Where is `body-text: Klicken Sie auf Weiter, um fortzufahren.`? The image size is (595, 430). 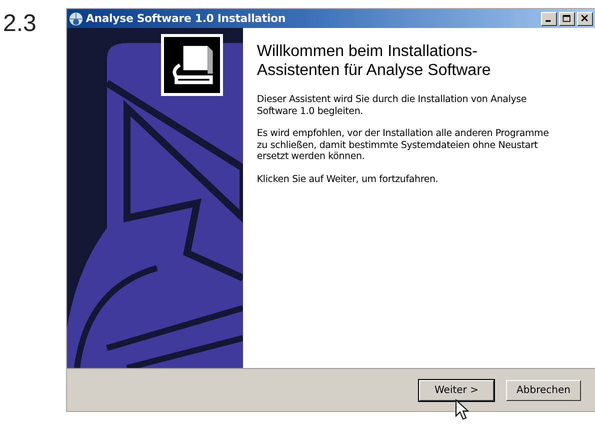 body-text: Klicken Sie auf Weiter, um fortzufahren. is located at coordinates (348, 179).